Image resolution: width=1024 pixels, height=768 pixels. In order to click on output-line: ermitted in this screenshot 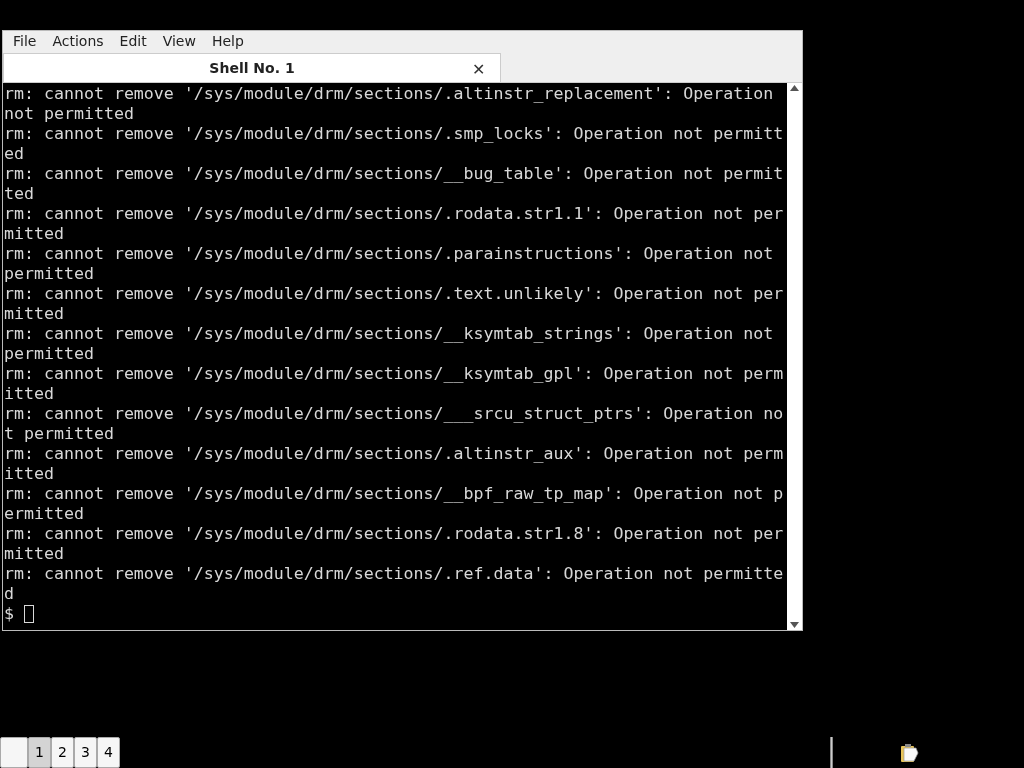, I will do `click(44, 514)`.